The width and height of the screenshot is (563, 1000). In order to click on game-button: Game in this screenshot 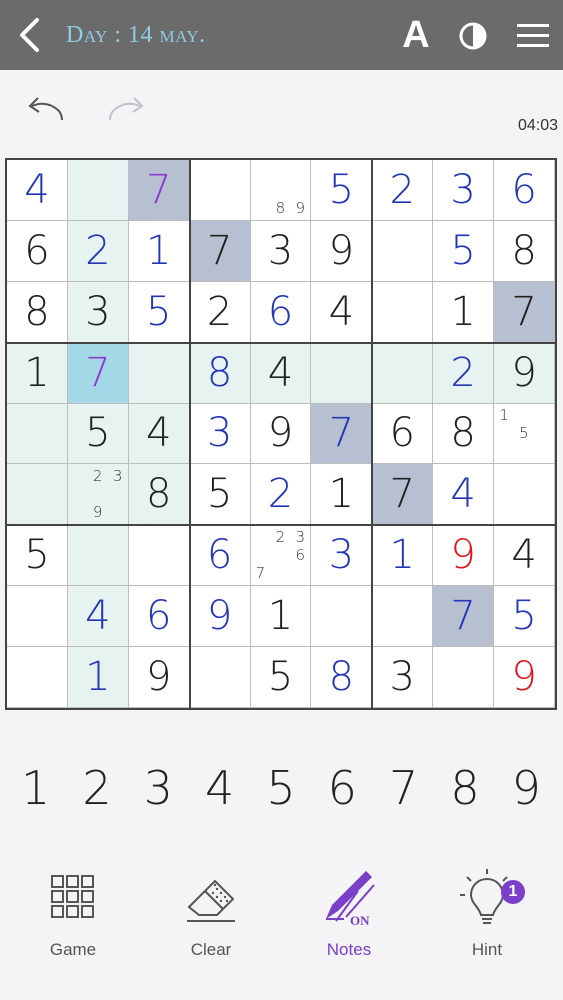, I will do `click(73, 915)`.